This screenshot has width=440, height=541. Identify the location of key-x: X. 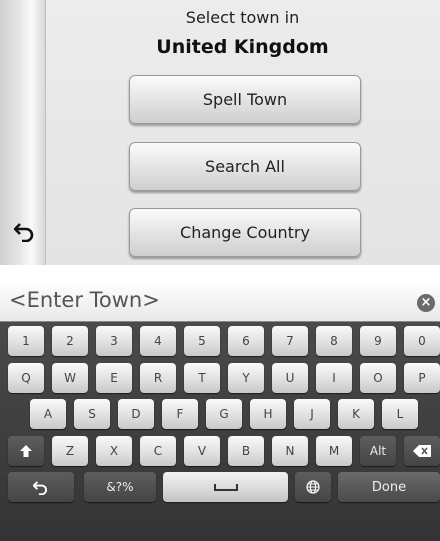
(114, 451).